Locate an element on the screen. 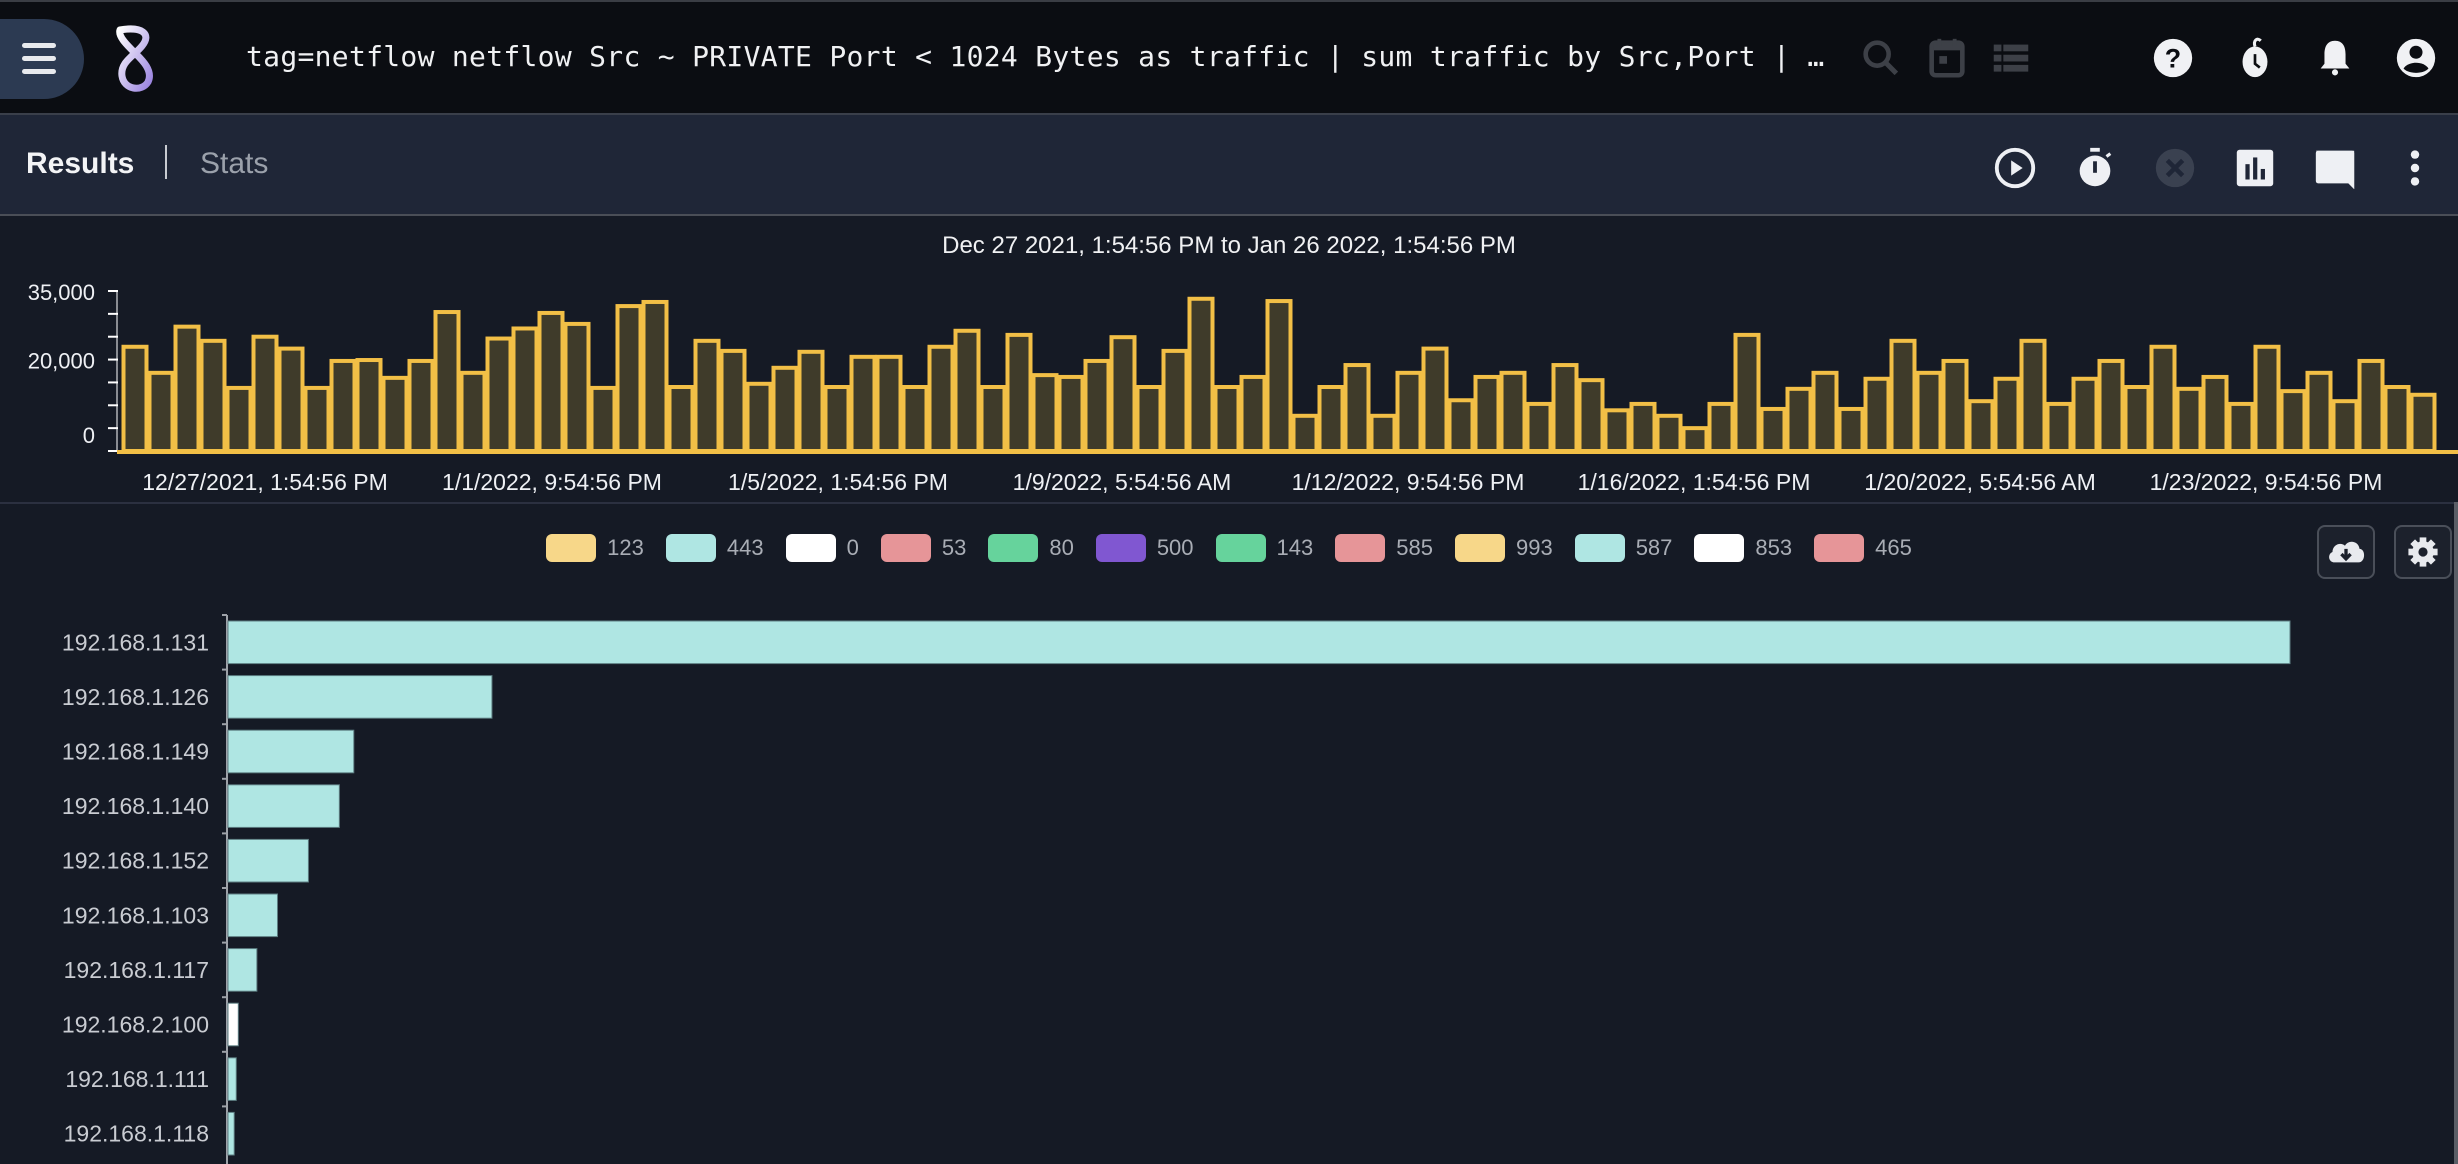 Image resolution: width=2458 pixels, height=1164 pixels. cancel-icon is located at coordinates (2175, 168).